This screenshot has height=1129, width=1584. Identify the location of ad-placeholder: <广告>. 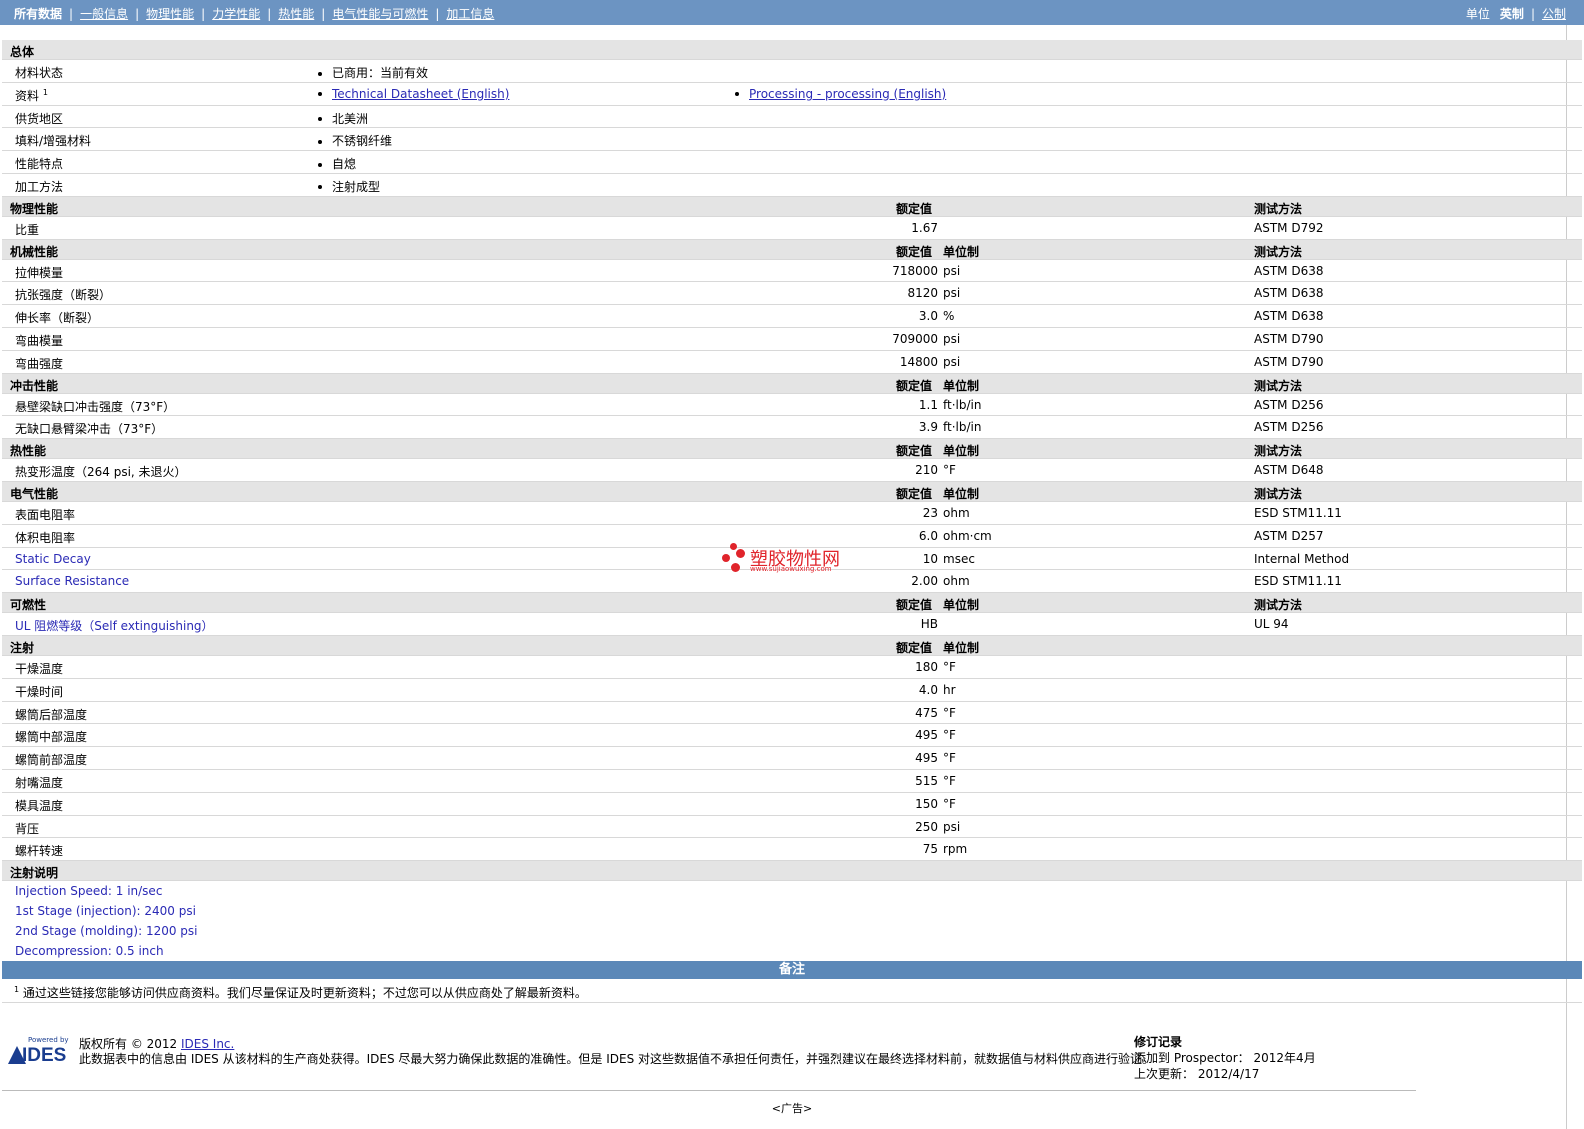
(792, 1108).